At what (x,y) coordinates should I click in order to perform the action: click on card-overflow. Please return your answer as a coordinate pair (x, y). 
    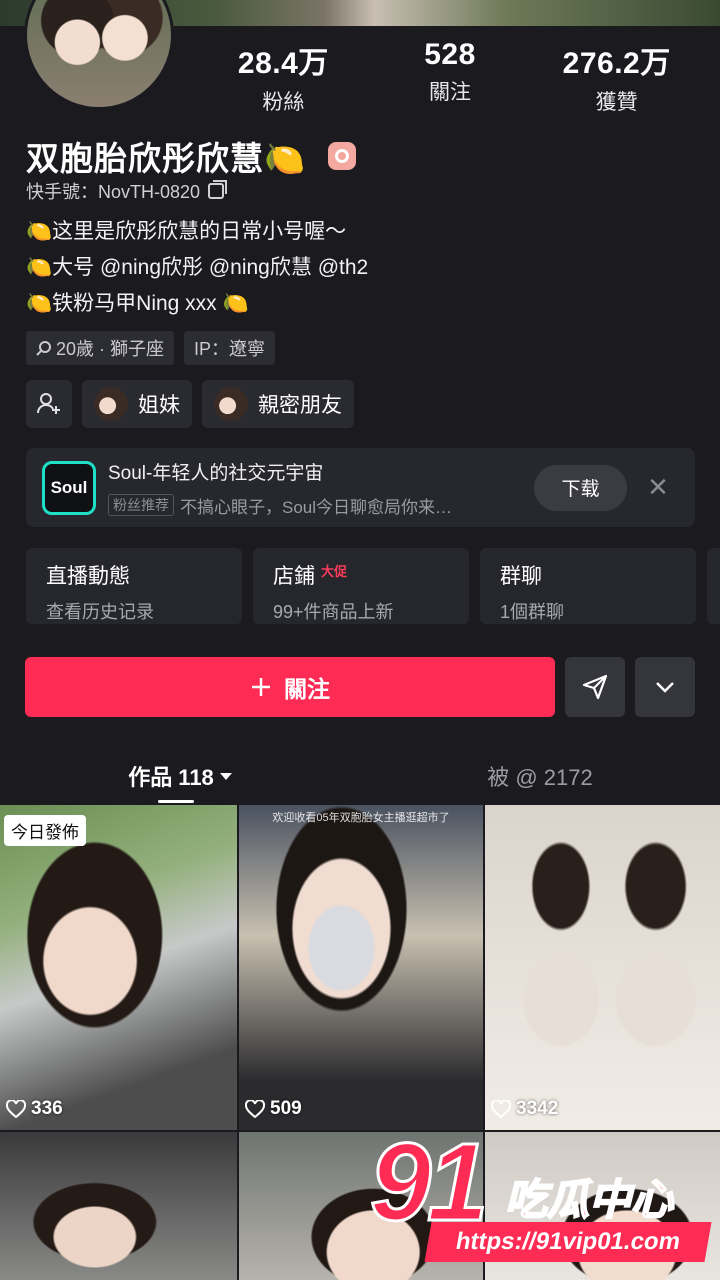
    Looking at the image, I should click on (713, 586).